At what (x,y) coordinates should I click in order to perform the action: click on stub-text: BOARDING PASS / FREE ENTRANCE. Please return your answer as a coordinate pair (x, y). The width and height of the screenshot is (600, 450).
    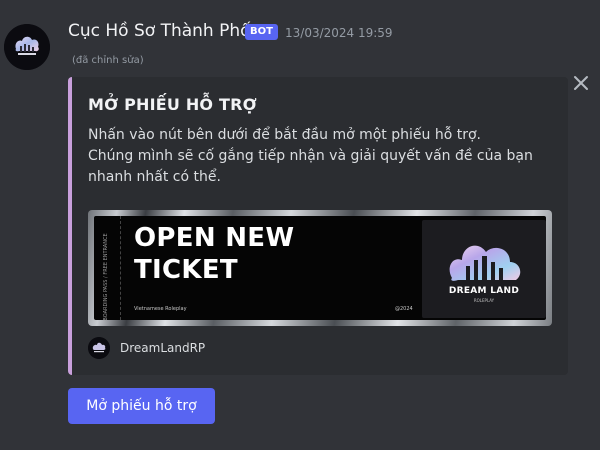
    Looking at the image, I should click on (106, 277).